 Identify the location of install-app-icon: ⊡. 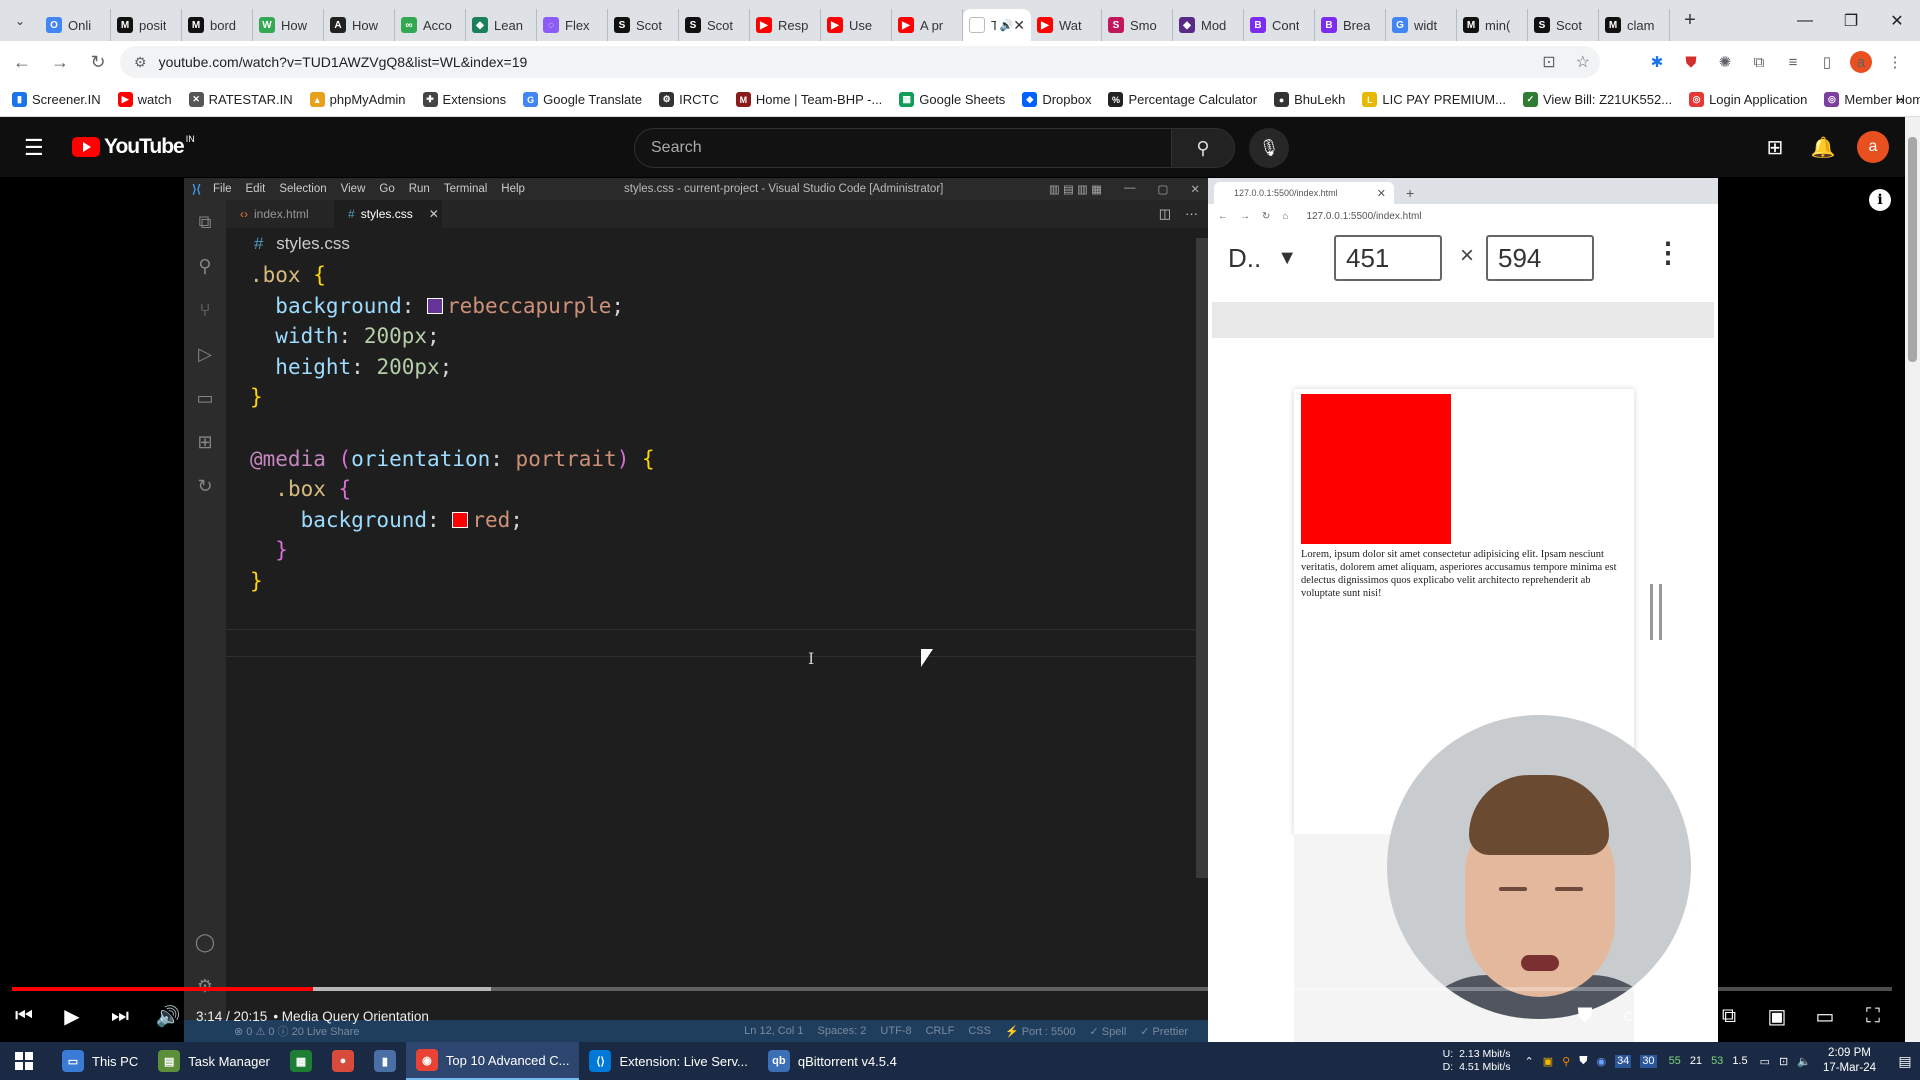
(1548, 62).